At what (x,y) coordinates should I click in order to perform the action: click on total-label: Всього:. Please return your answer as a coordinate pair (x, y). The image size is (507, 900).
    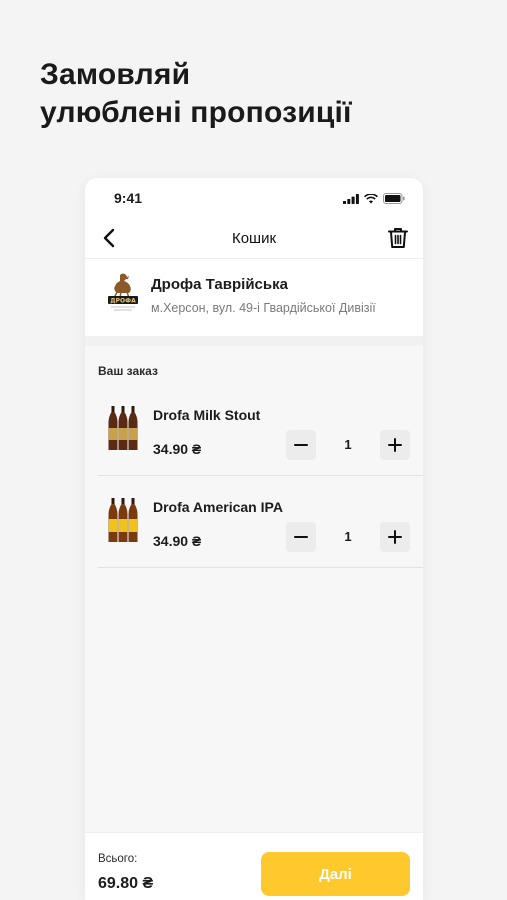
    Looking at the image, I should click on (118, 859).